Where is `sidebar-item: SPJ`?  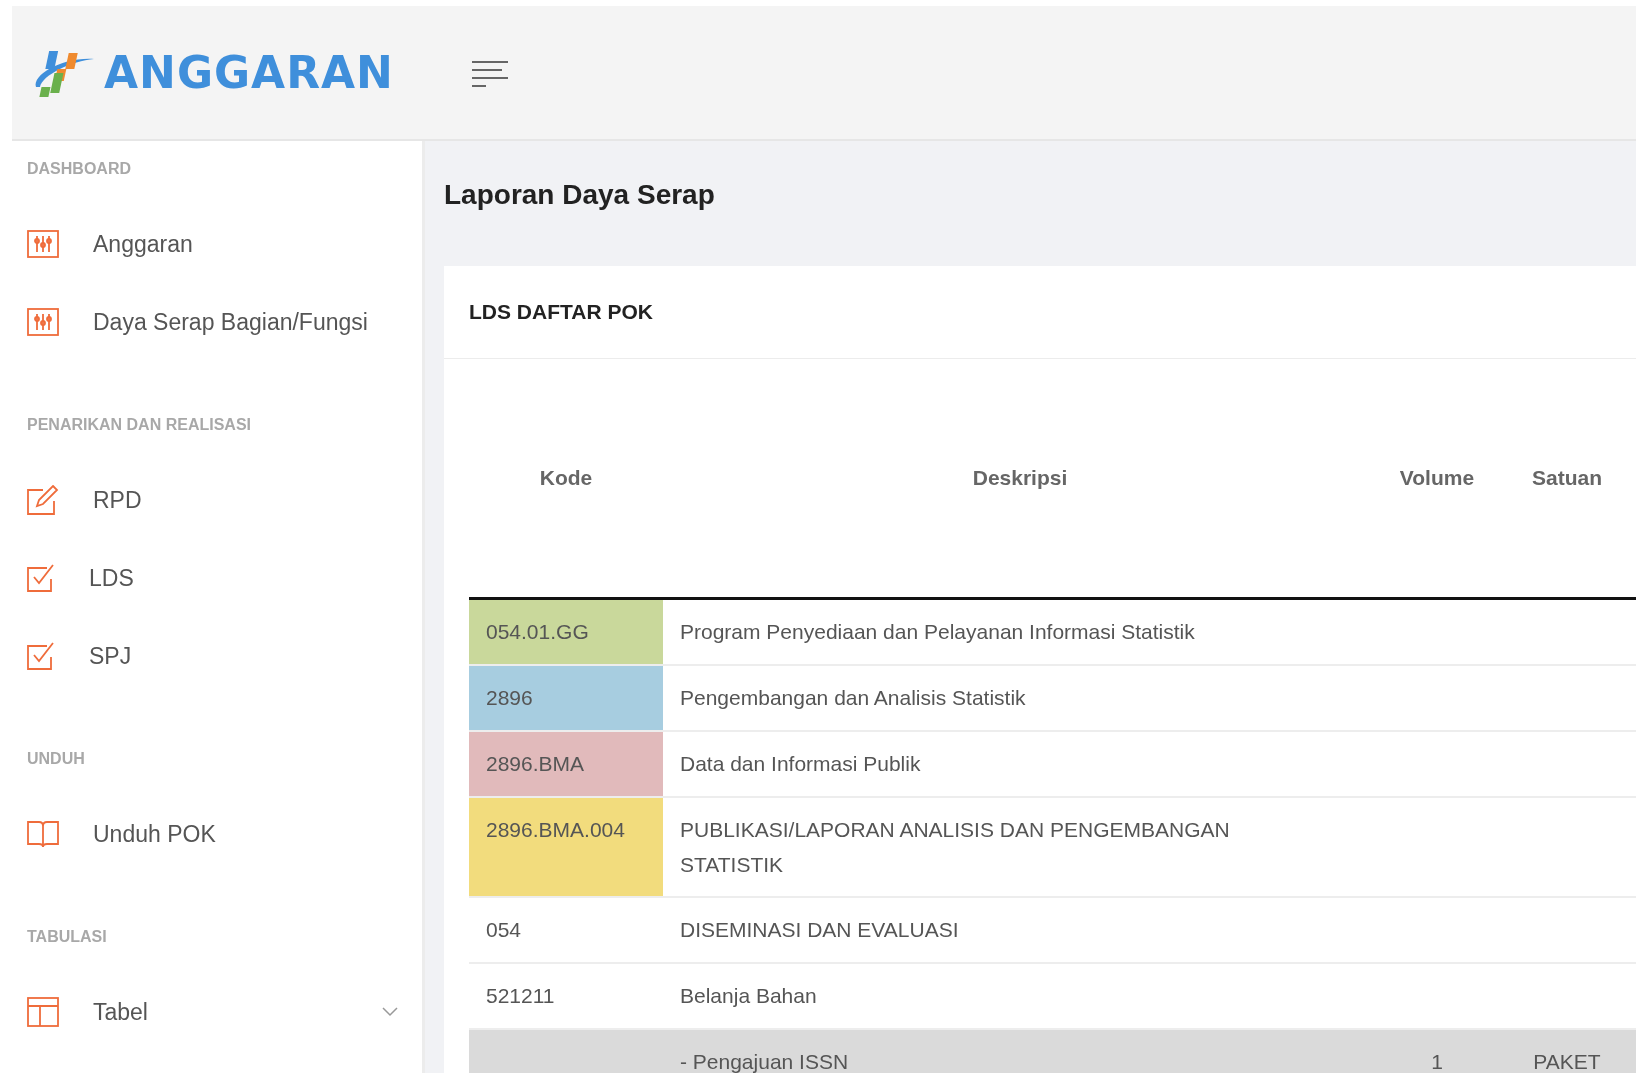
sidebar-item: SPJ is located at coordinates (224, 656).